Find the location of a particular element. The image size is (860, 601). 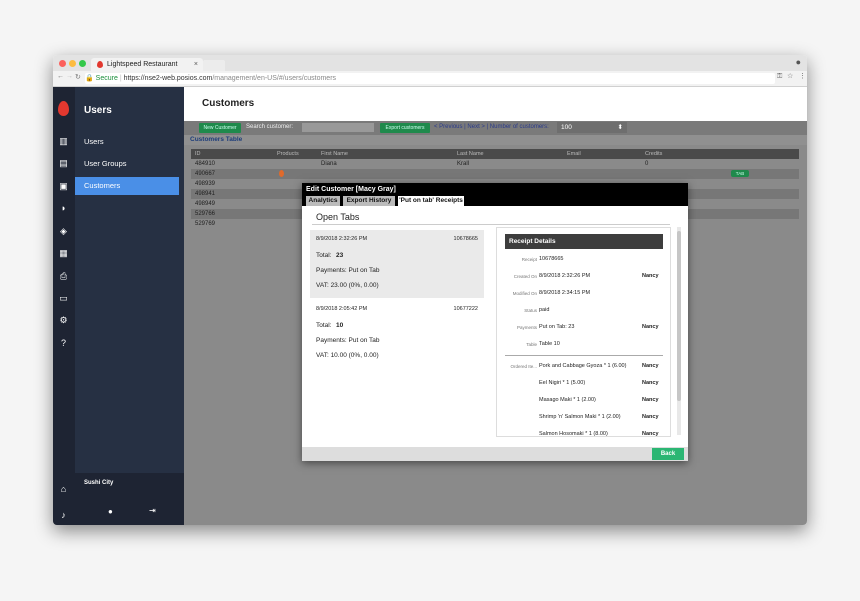

product-icon is located at coordinates (281, 173).